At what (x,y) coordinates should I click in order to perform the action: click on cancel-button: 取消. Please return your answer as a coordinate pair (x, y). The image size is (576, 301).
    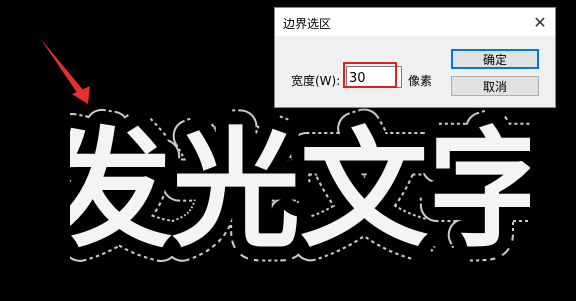
    Looking at the image, I should click on (495, 86).